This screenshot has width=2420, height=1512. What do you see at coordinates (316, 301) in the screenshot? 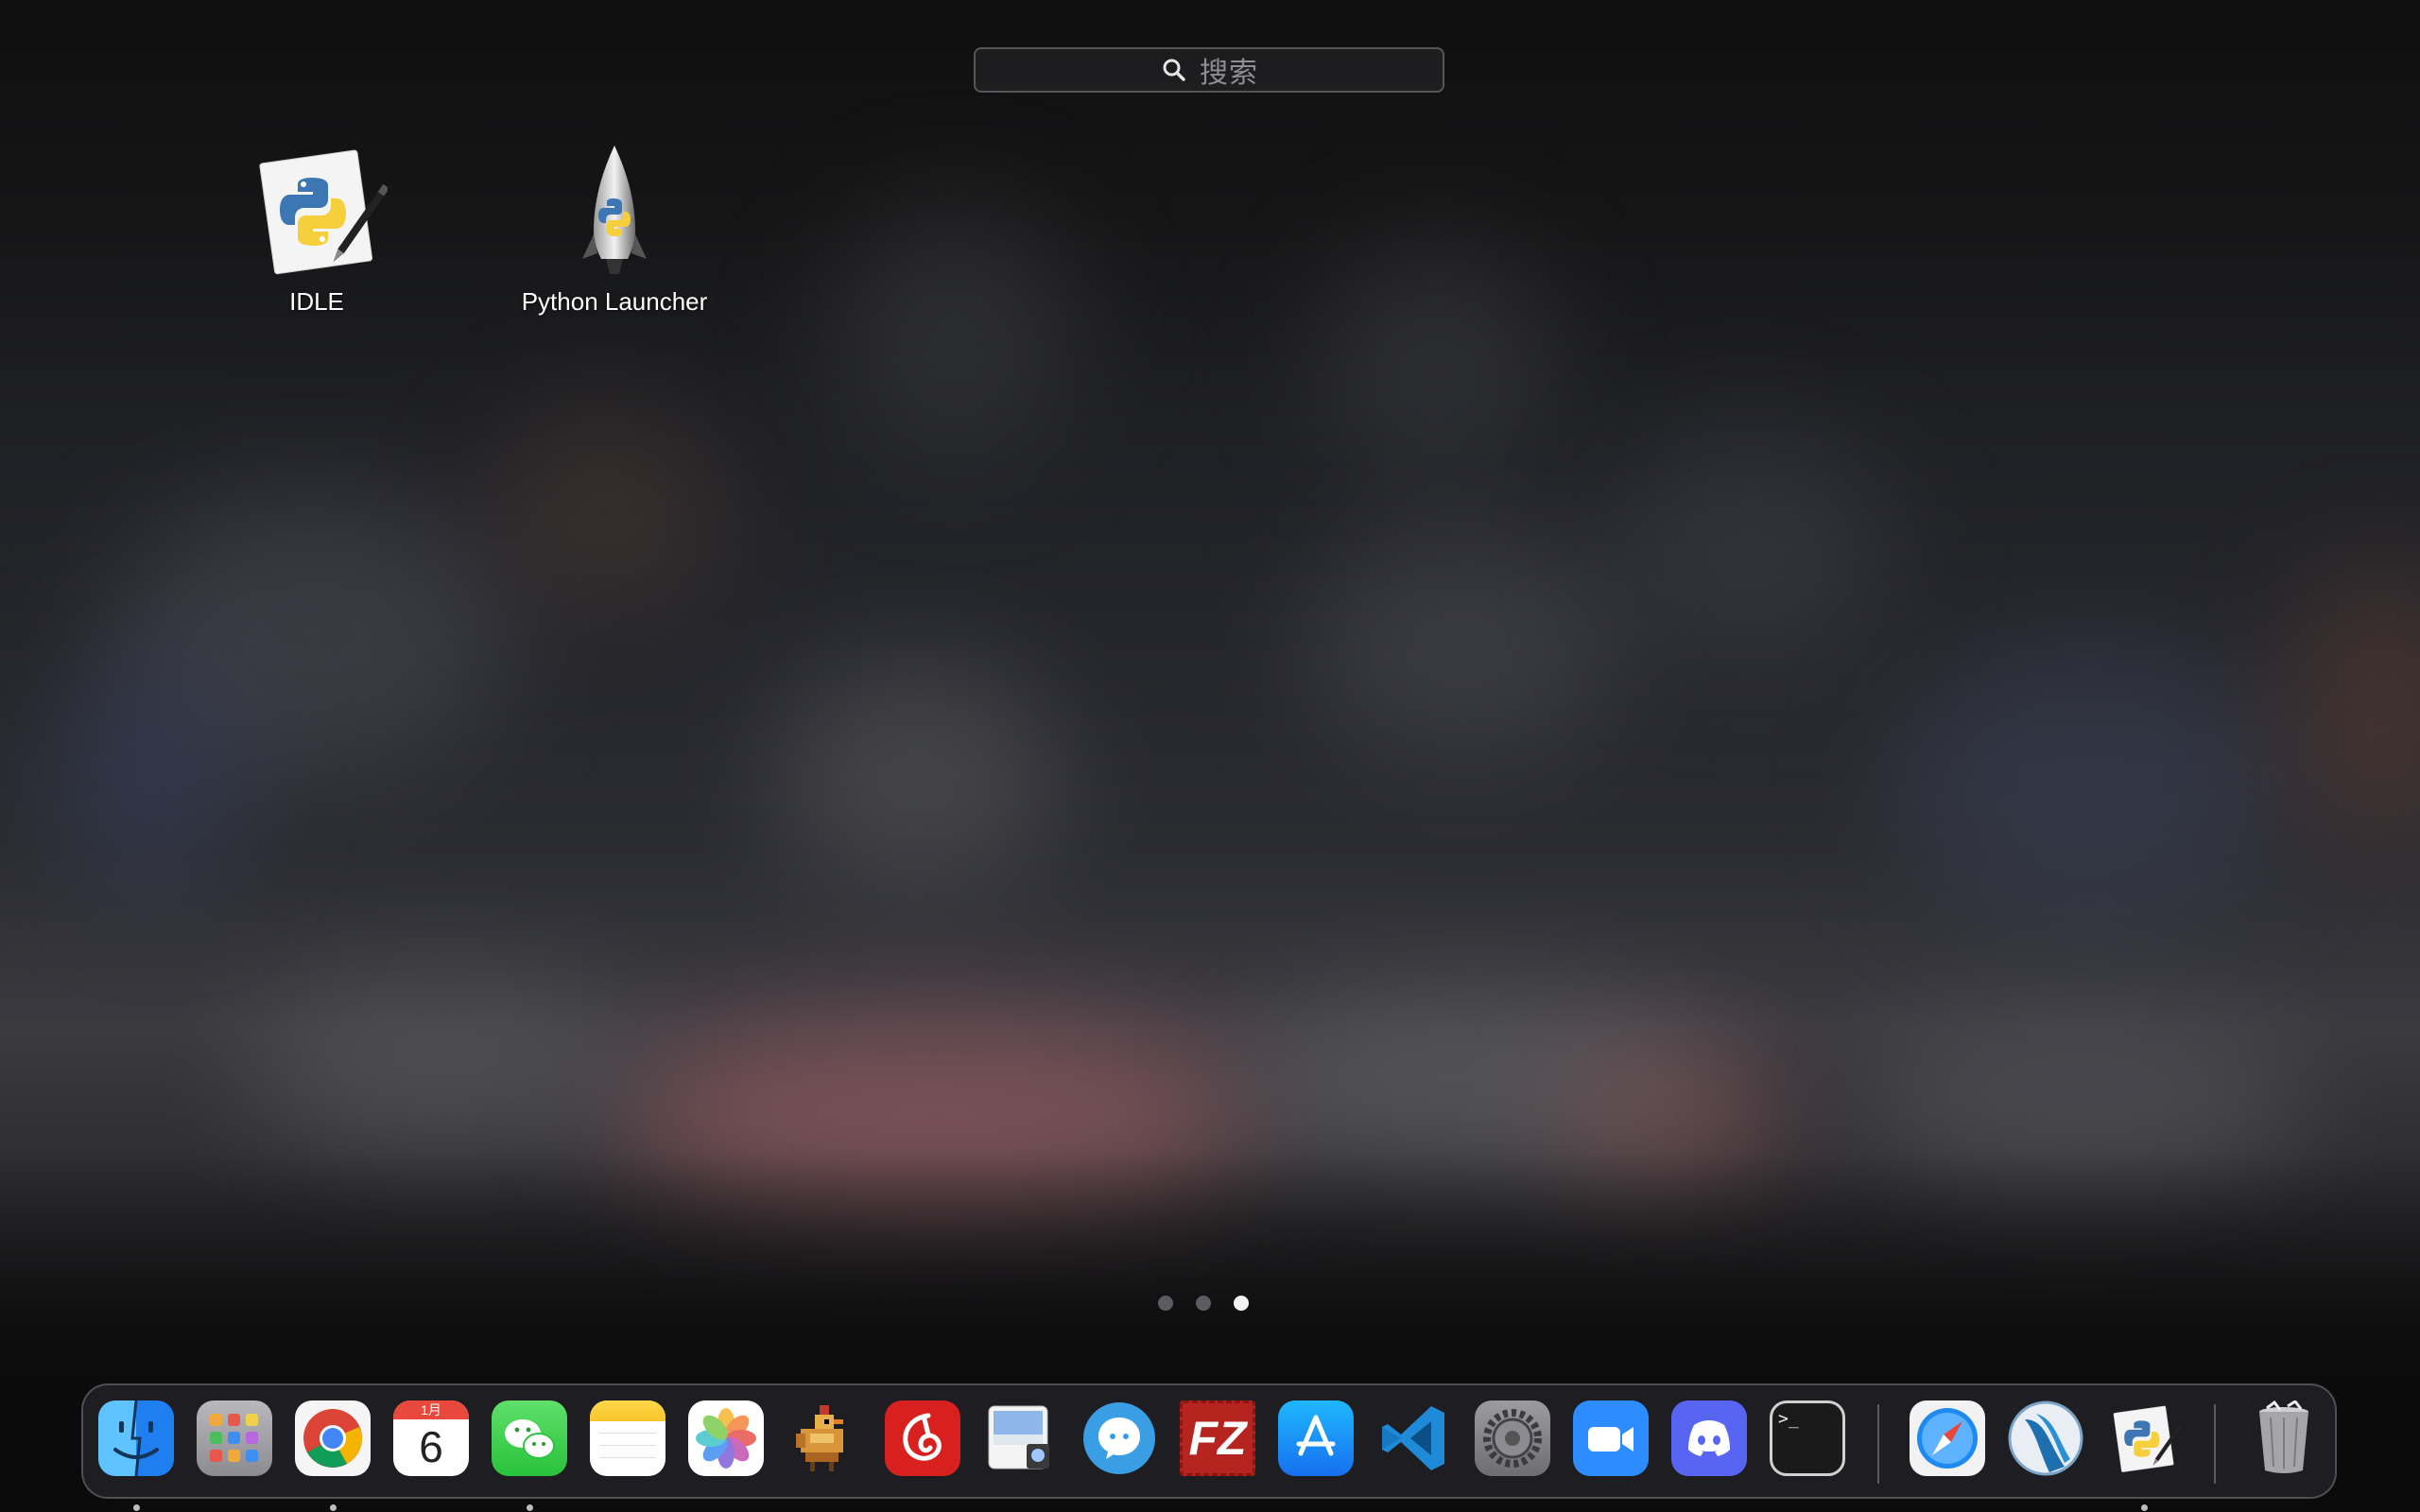
I see `app-label: IDLE` at bounding box center [316, 301].